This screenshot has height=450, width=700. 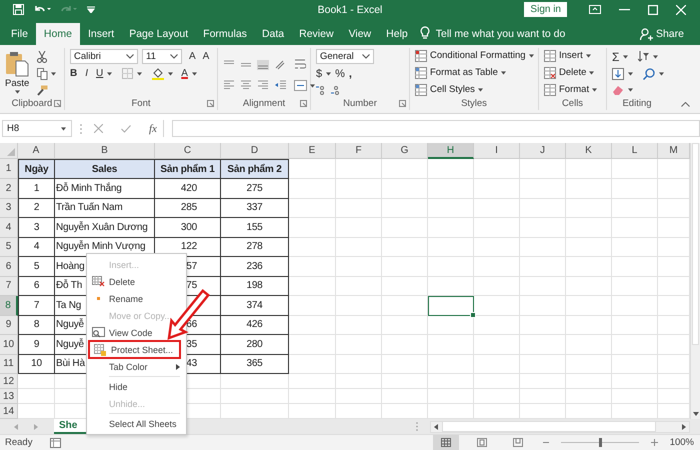 I want to click on column-header: K, so click(x=589, y=151).